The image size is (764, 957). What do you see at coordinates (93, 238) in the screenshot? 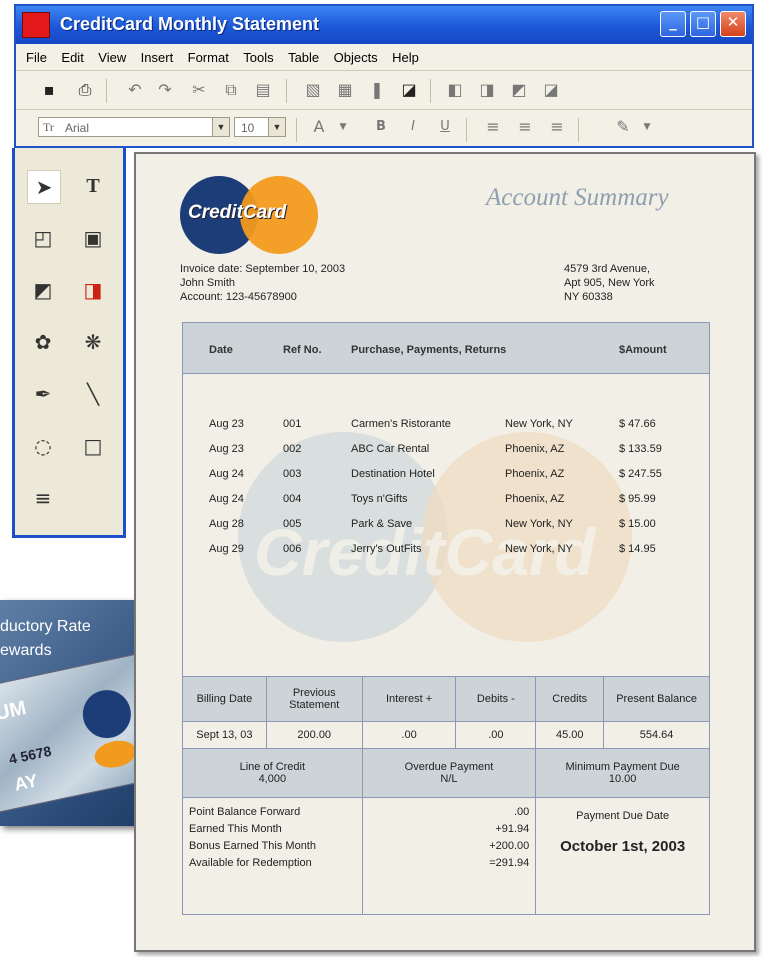
I see `image-tool-icon: ▣` at bounding box center [93, 238].